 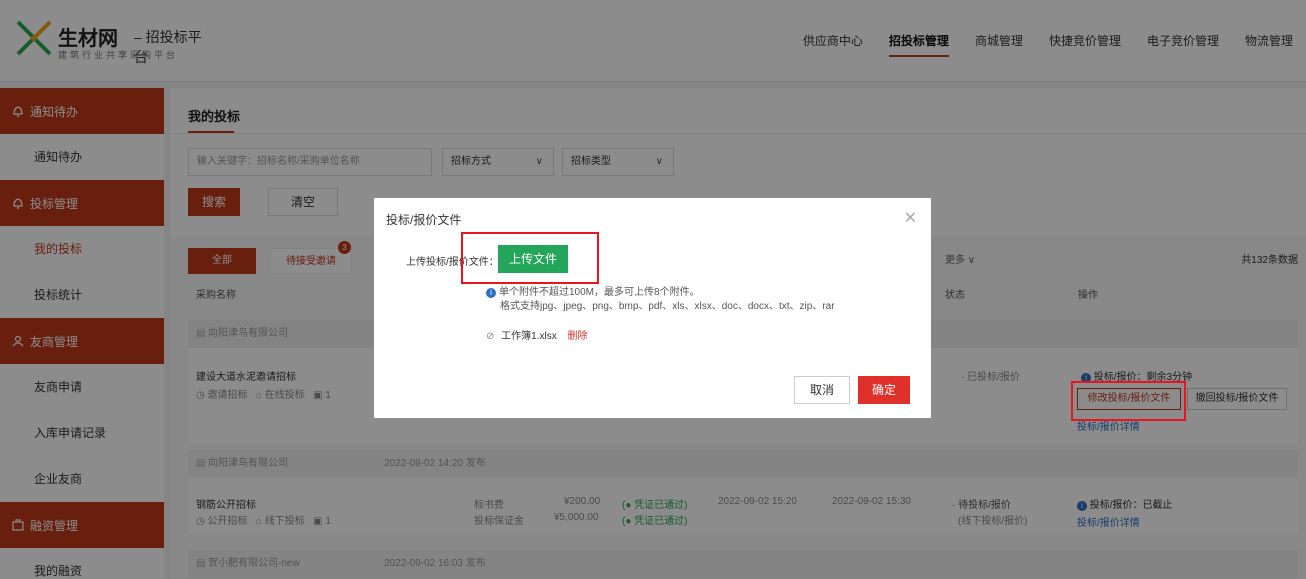 I want to click on close-icon: ✕, so click(x=910, y=218).